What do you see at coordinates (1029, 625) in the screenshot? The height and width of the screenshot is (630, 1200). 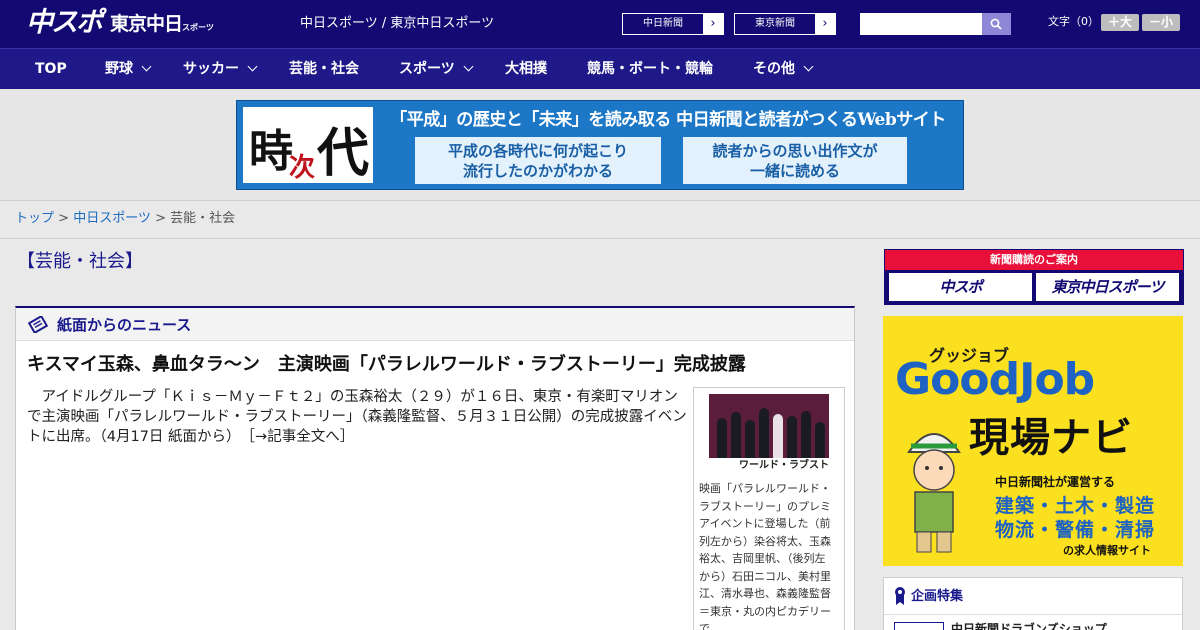 I see `feature-item-link: 中日新聞ドラゴンズショップ` at bounding box center [1029, 625].